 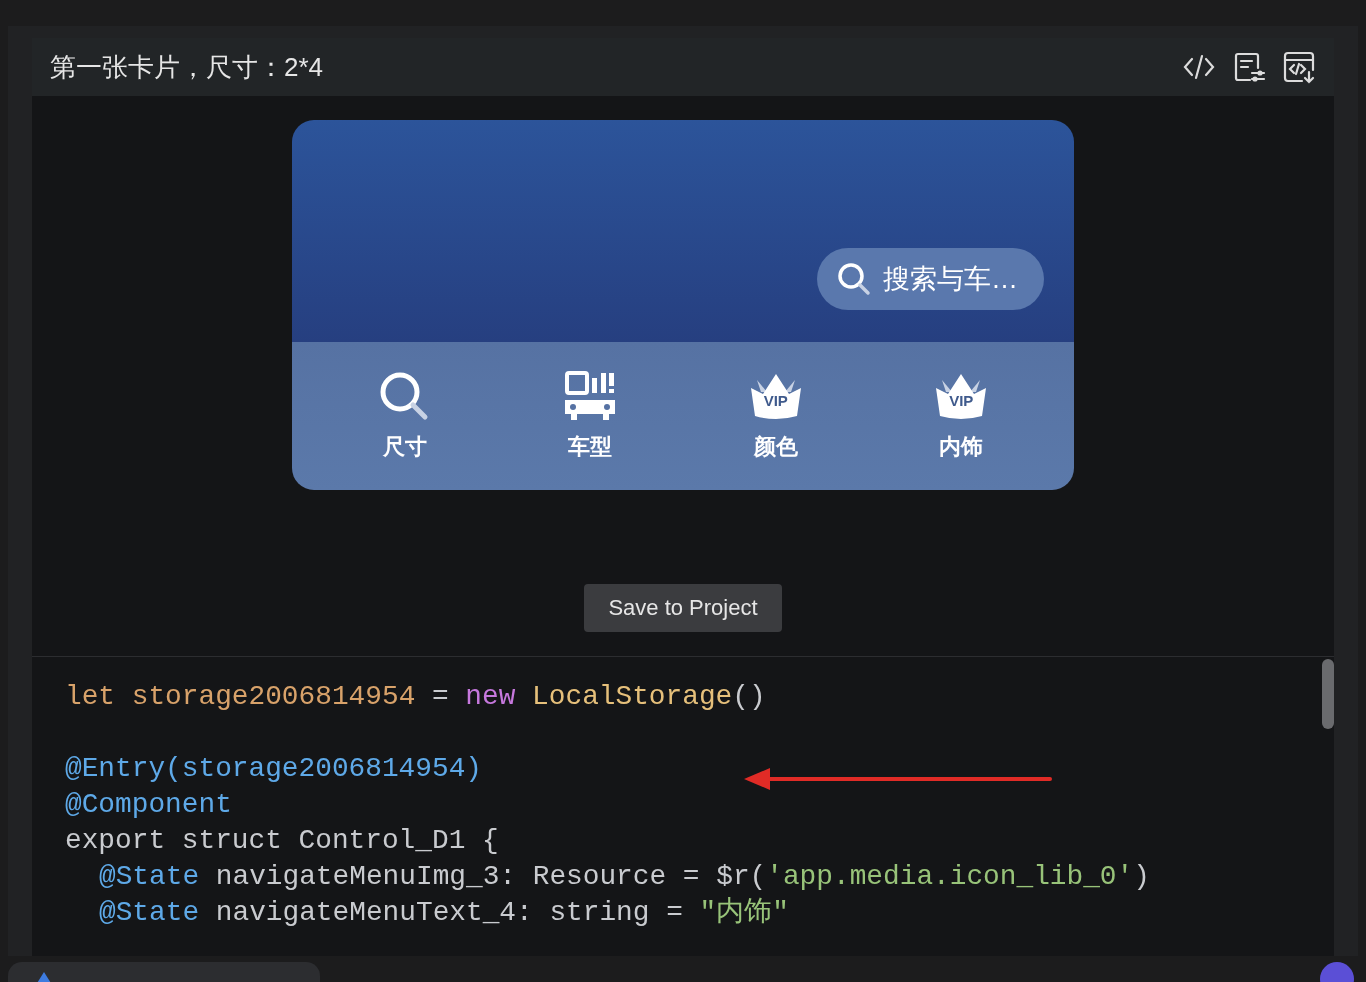 What do you see at coordinates (1328, 694) in the screenshot?
I see `scrollbar` at bounding box center [1328, 694].